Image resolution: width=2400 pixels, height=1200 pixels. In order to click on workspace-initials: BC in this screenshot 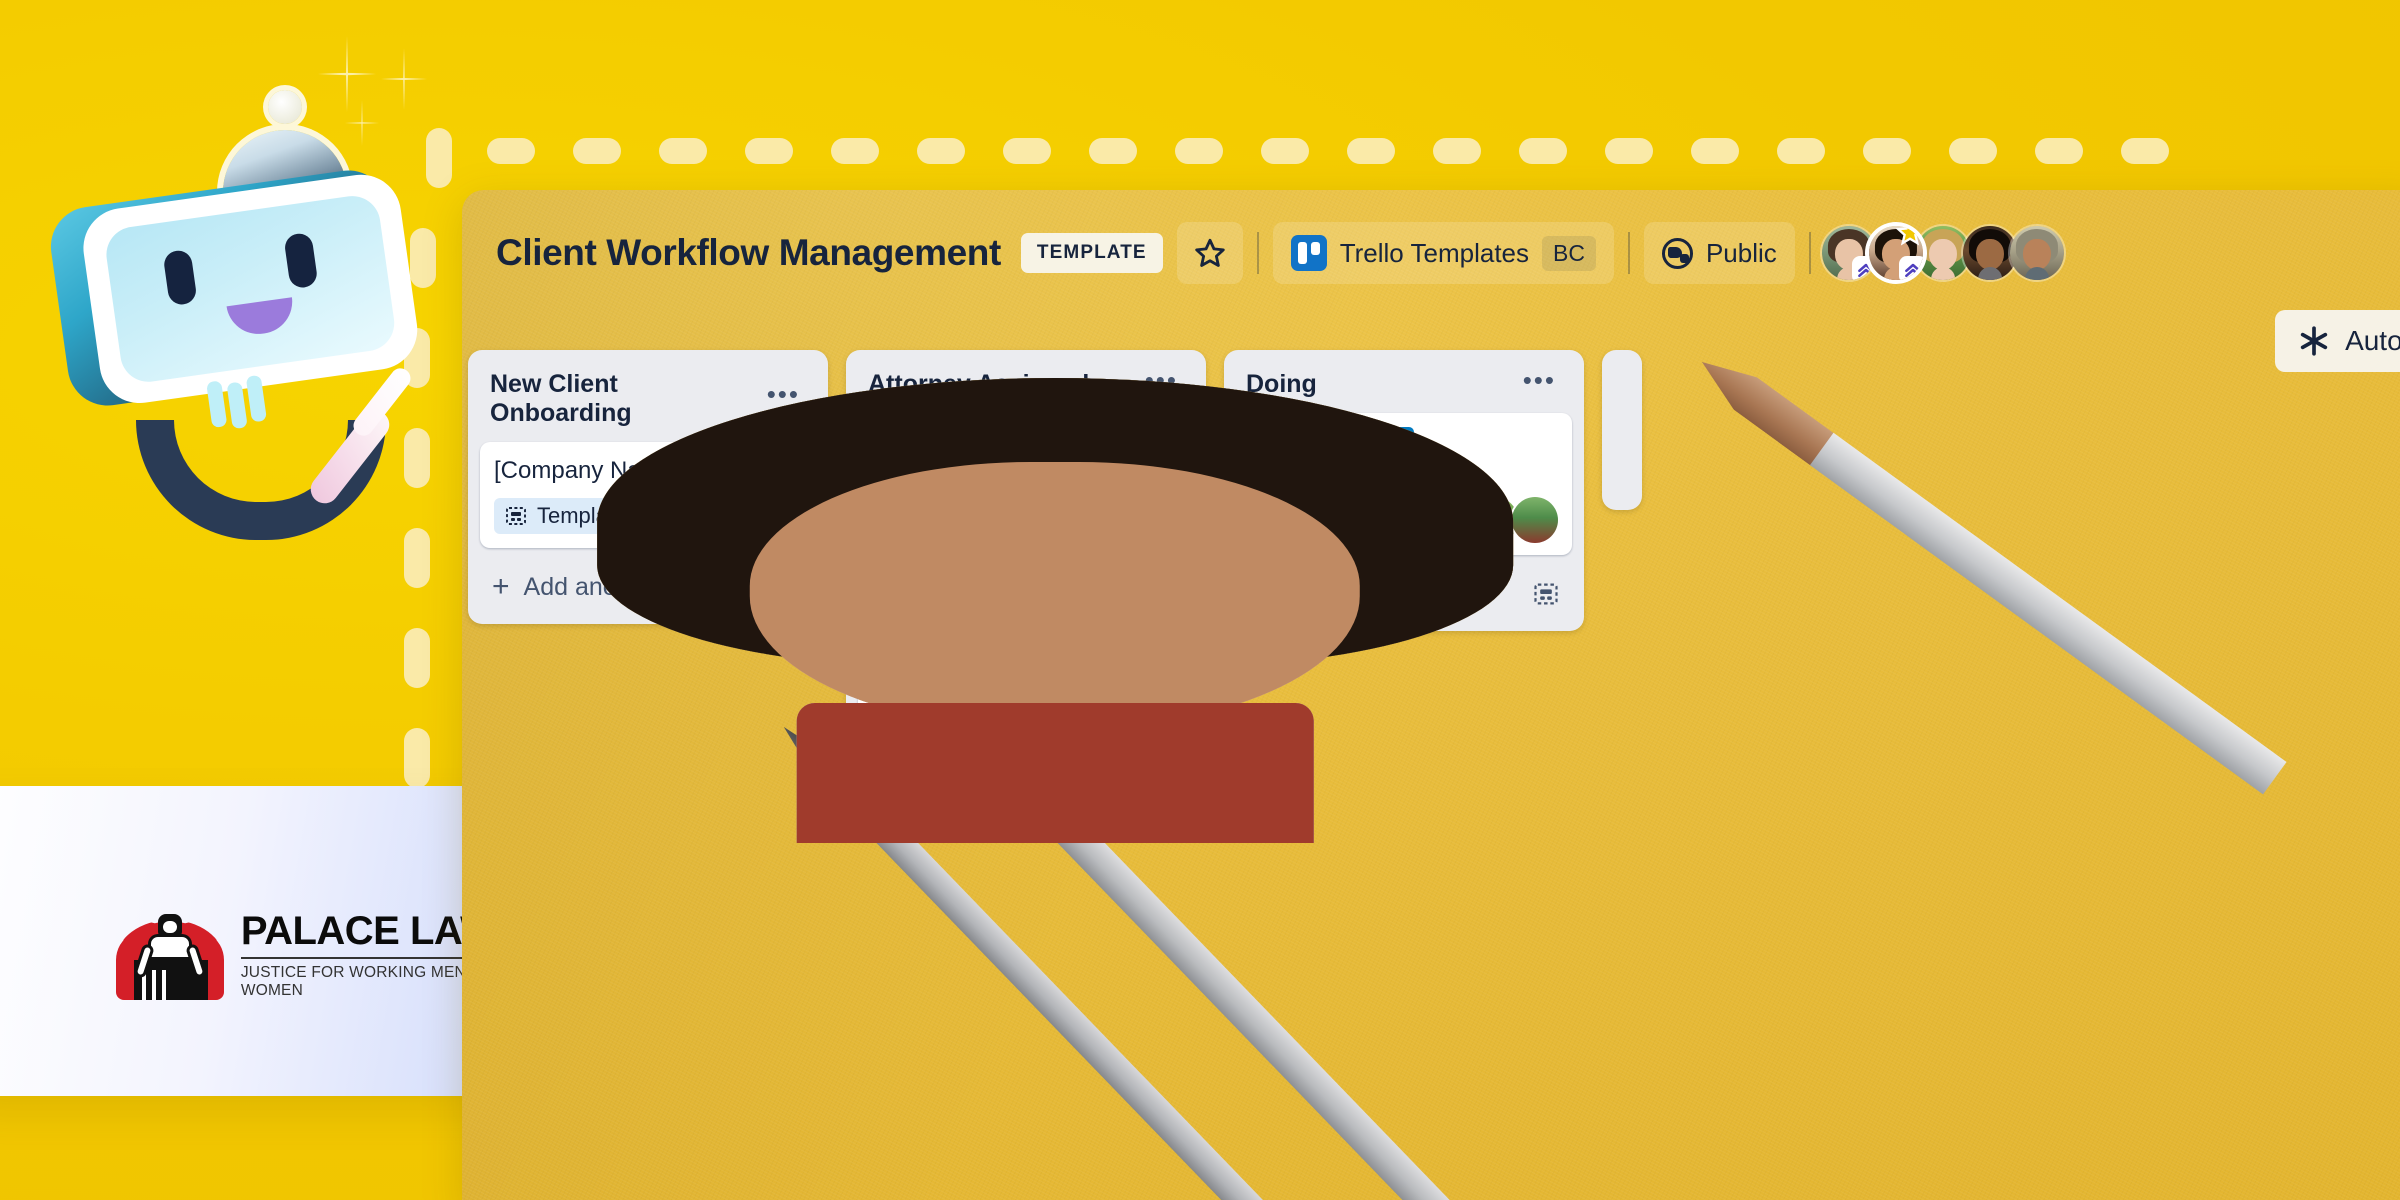, I will do `click(1569, 253)`.